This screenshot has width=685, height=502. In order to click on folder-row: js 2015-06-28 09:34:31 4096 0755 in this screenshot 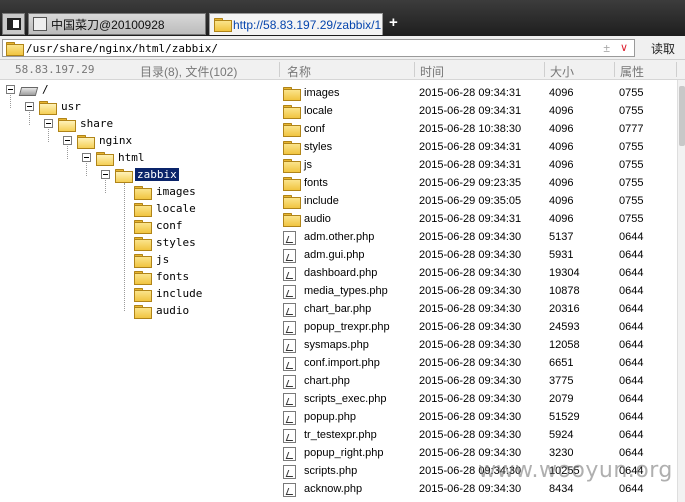, I will do `click(478, 165)`.